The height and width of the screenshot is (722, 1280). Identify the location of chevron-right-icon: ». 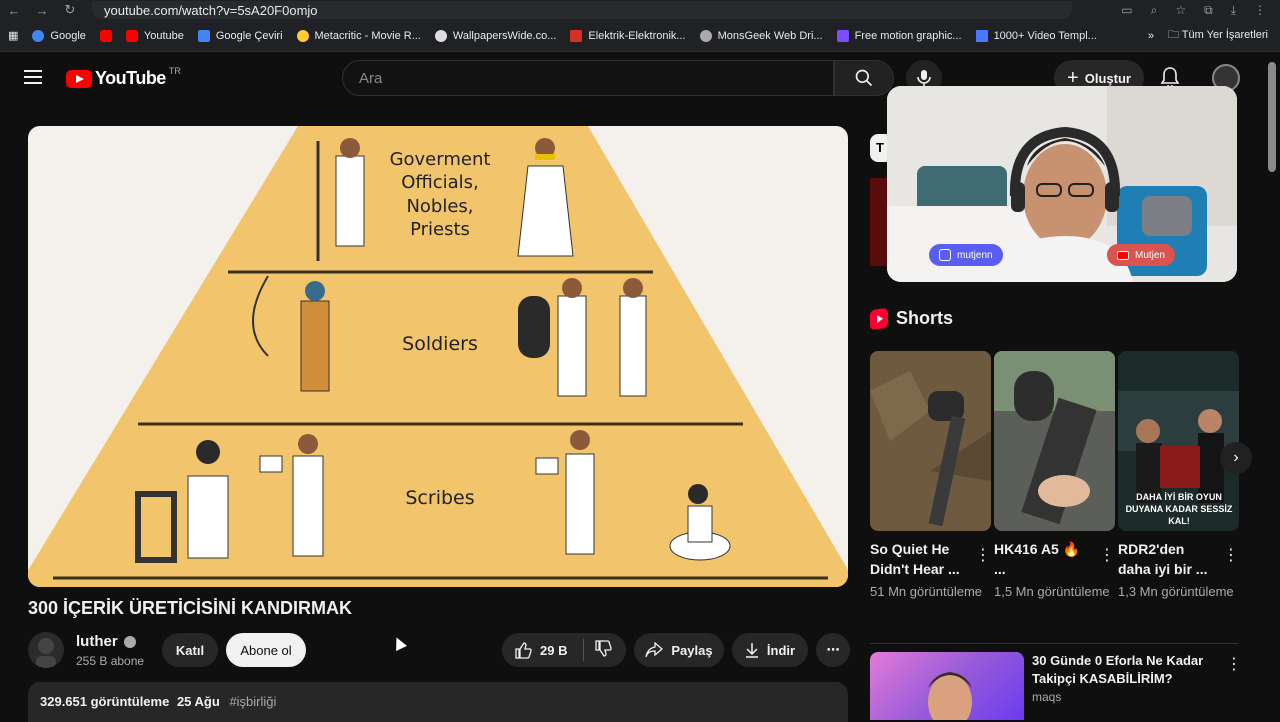
(1151, 36).